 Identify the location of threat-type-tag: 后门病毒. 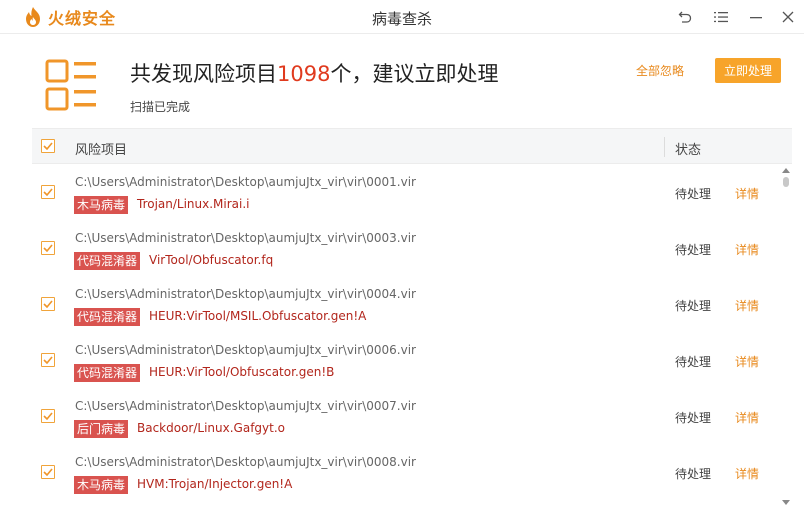
(101, 429).